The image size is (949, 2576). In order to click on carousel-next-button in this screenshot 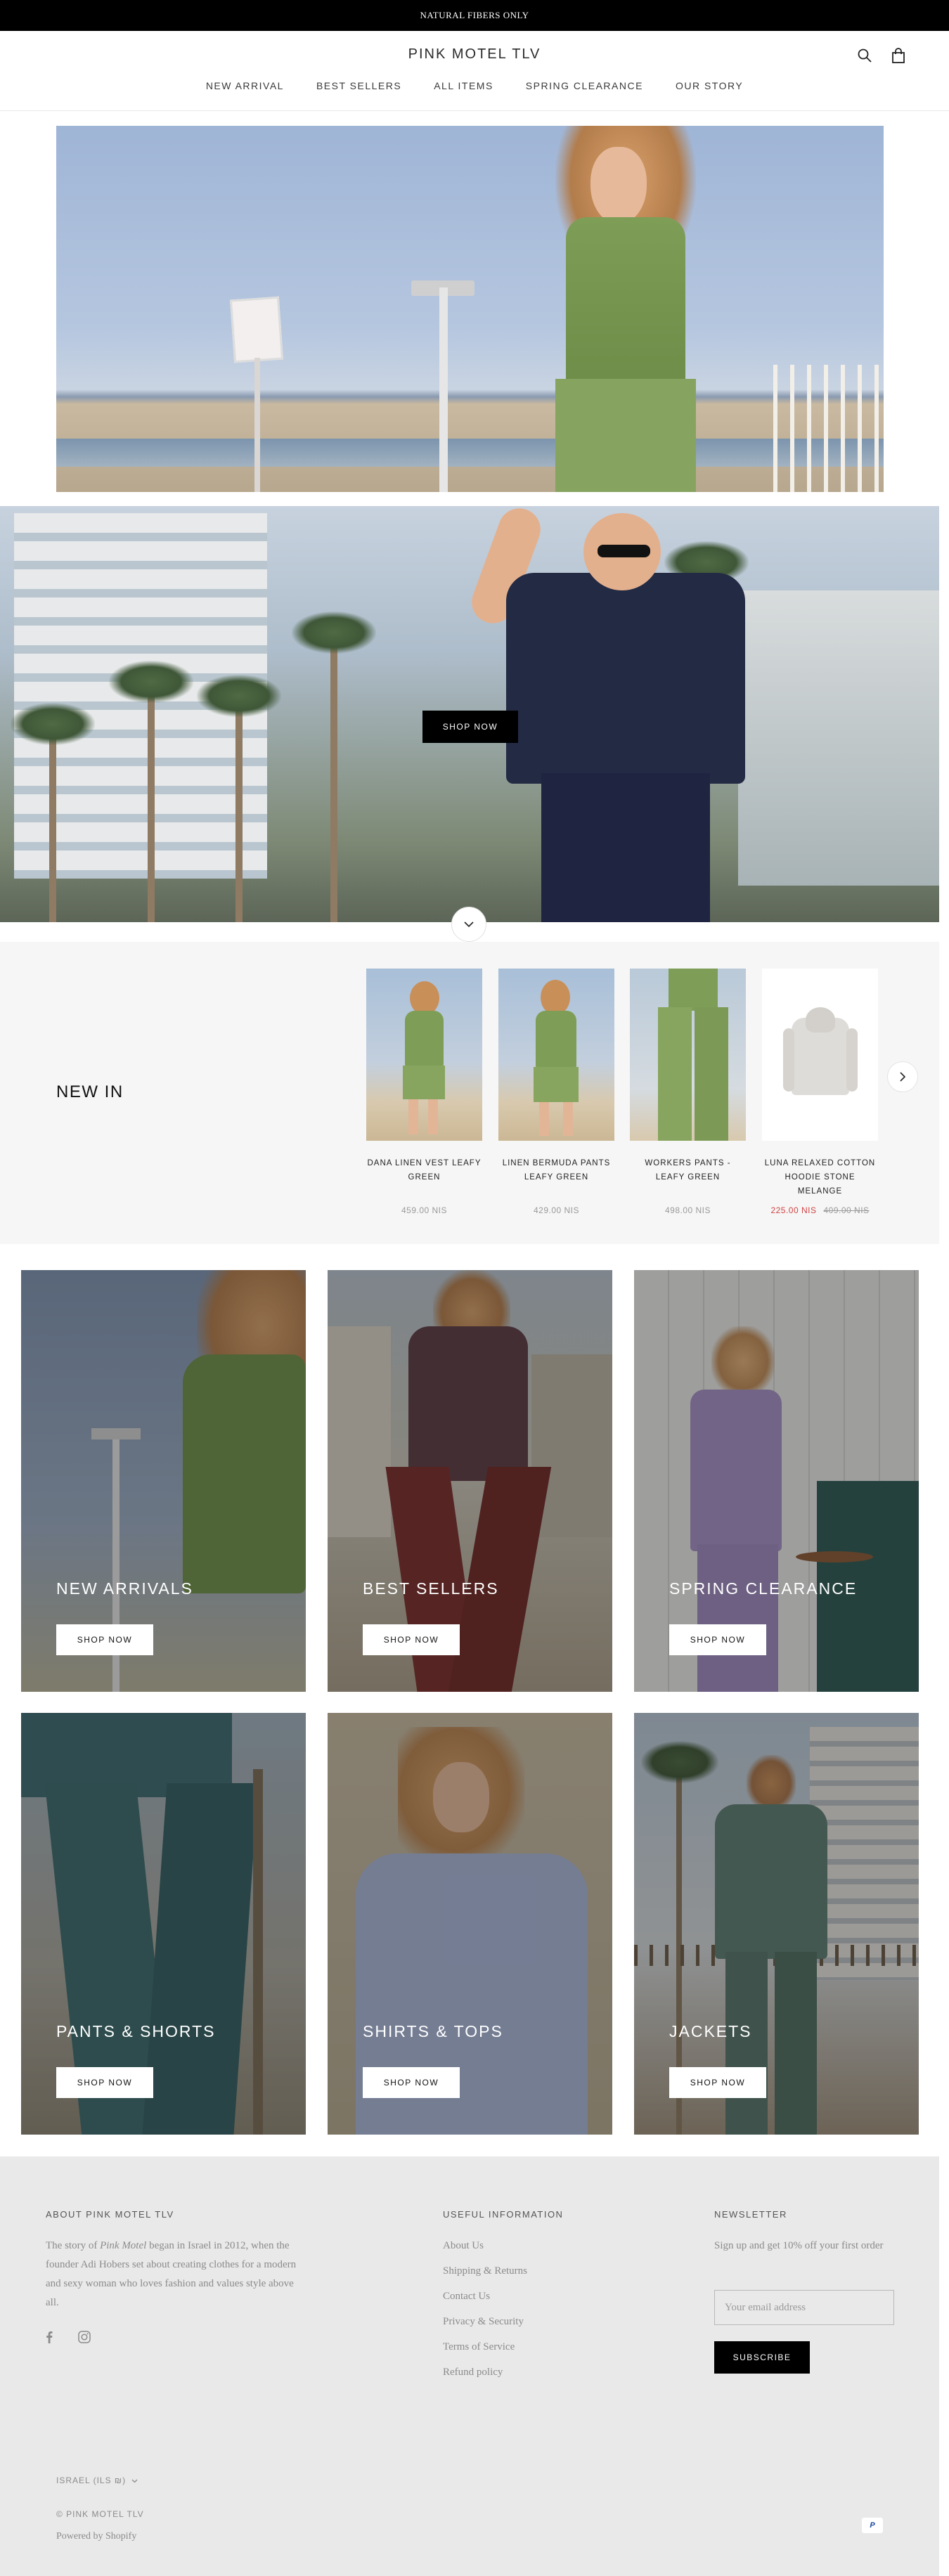, I will do `click(902, 1076)`.